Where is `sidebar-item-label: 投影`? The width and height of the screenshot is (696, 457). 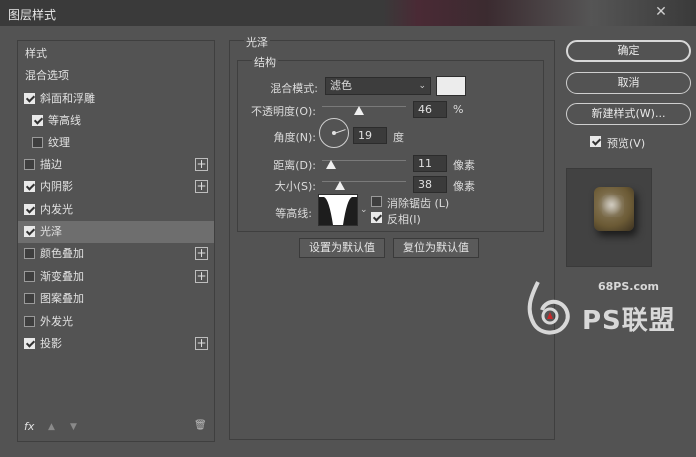
sidebar-item-label: 投影 is located at coordinates (51, 343).